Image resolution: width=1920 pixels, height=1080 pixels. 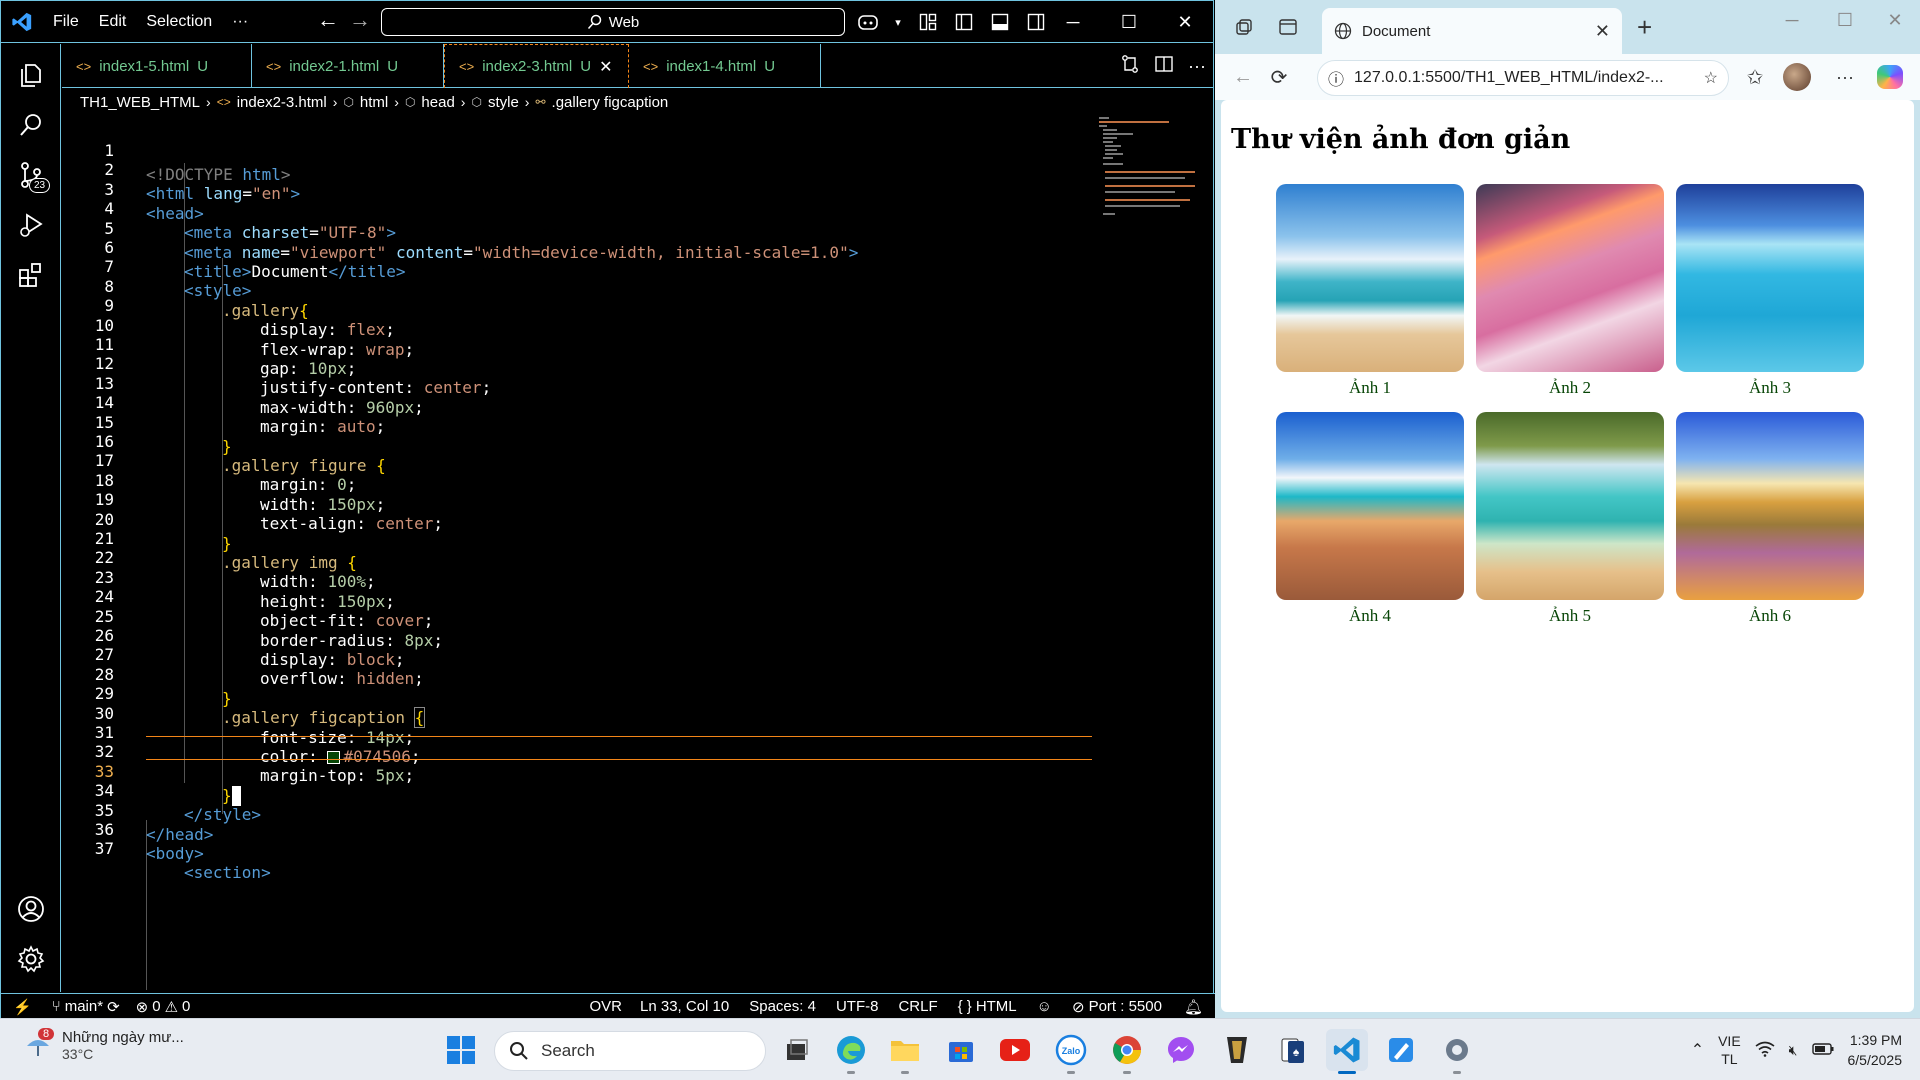 What do you see at coordinates (31, 275) in the screenshot?
I see `extensions-icon` at bounding box center [31, 275].